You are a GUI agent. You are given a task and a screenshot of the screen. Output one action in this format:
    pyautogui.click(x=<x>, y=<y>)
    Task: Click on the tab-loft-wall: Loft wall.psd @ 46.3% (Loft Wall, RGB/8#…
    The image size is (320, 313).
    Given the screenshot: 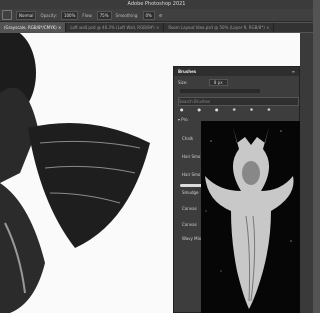 What is the action you would take?
    pyautogui.click(x=115, y=27)
    